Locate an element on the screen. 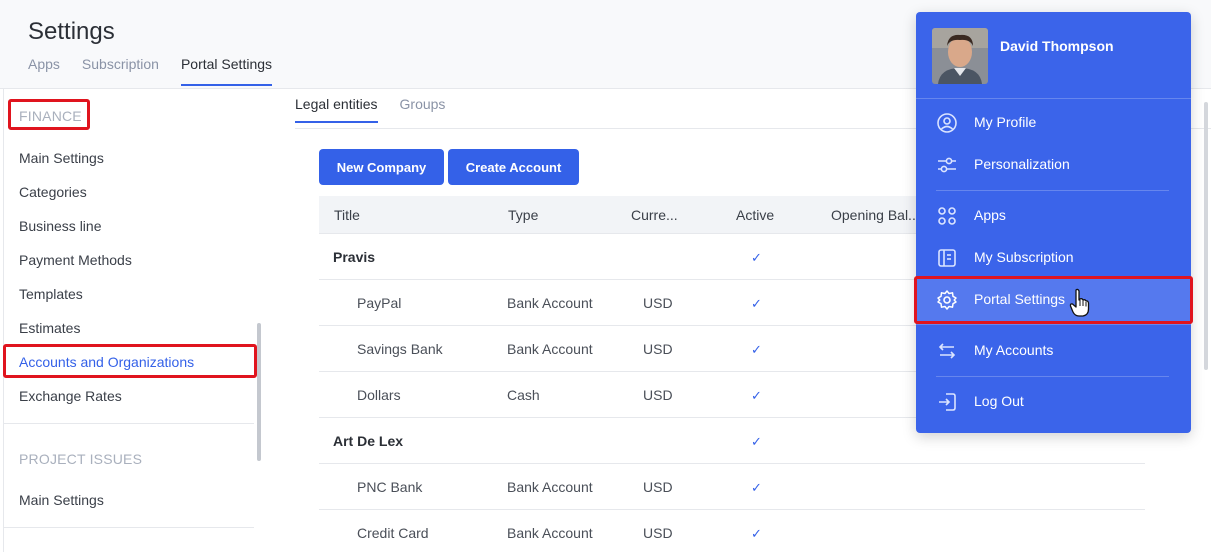 The image size is (1211, 552). menu-item-label: My Profile is located at coordinates (1005, 122).